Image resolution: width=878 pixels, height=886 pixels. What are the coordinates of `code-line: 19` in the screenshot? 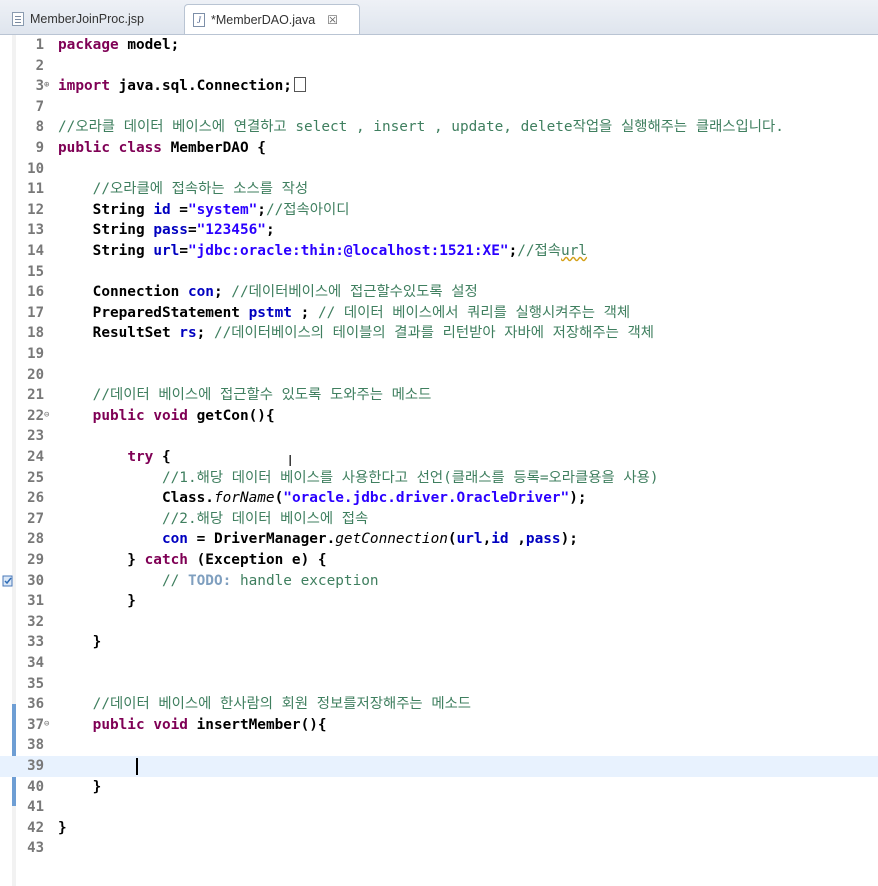 It's located at (439, 354).